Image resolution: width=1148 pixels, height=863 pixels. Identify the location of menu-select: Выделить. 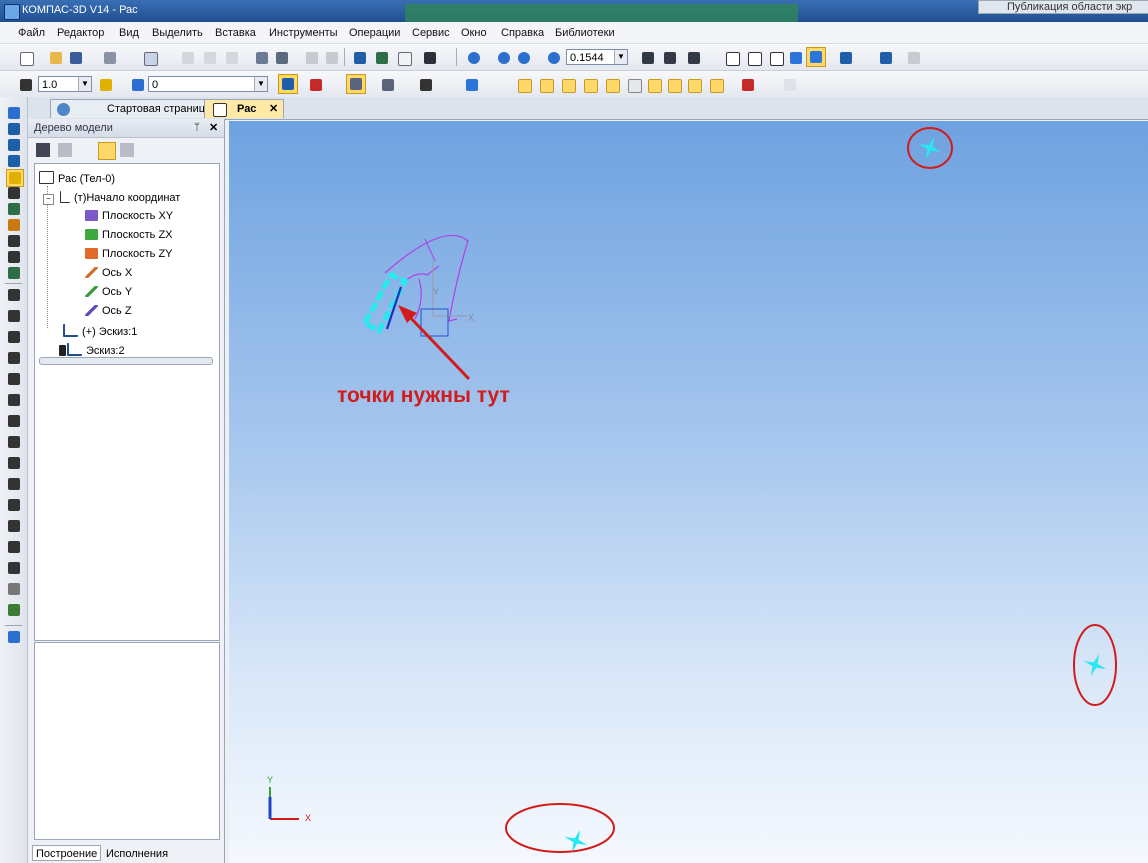
(177, 33).